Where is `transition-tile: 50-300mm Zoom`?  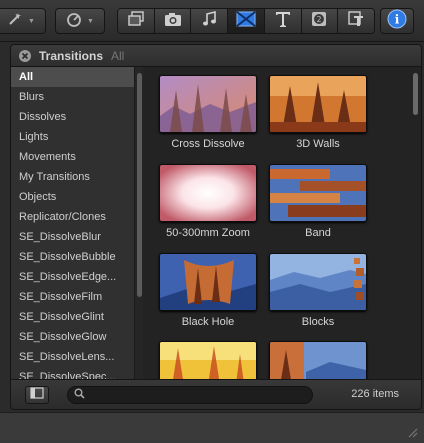
transition-tile: 50-300mm Zoom is located at coordinates (209, 201).